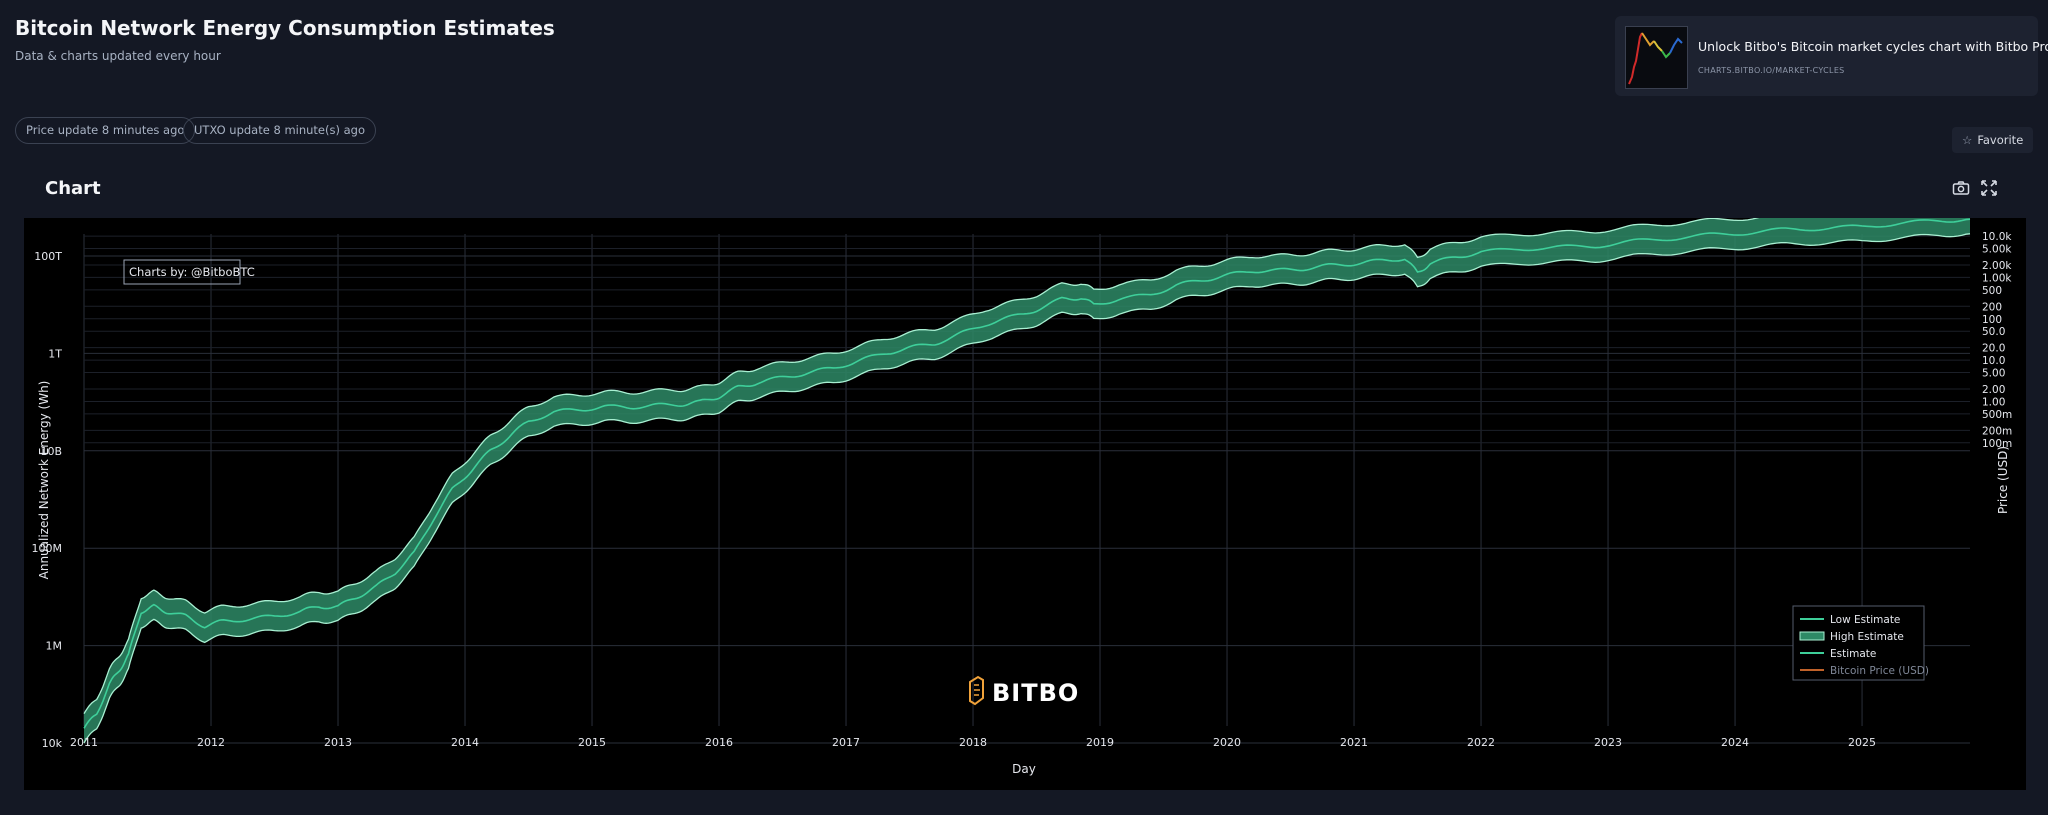 The width and height of the screenshot is (2048, 815). Describe the element at coordinates (192, 272) in the screenshot. I see `credit-text: Charts by: @BitboBTC` at that location.